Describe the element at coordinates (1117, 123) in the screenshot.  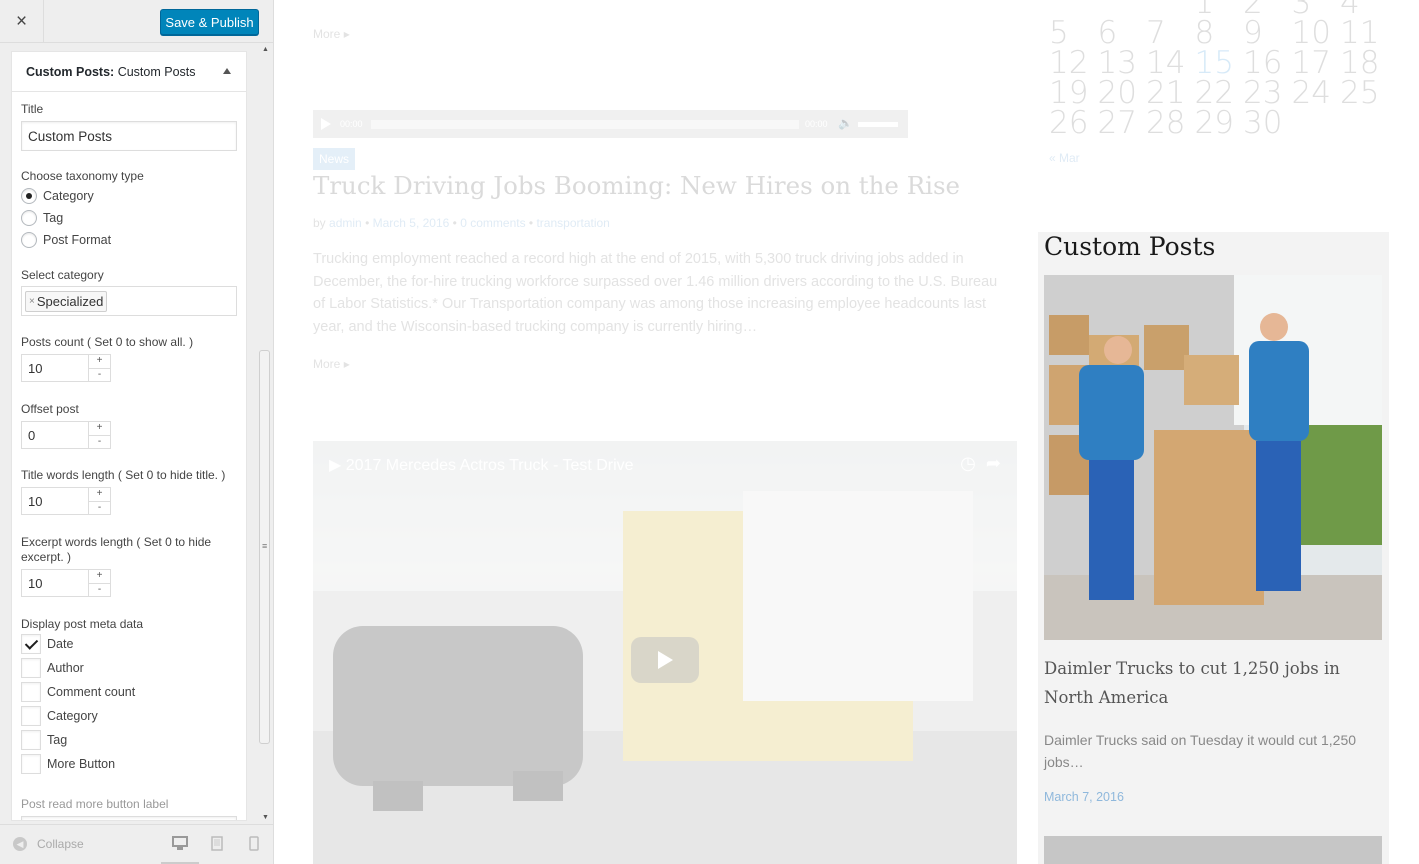
I see `calendar-day: 27` at that location.